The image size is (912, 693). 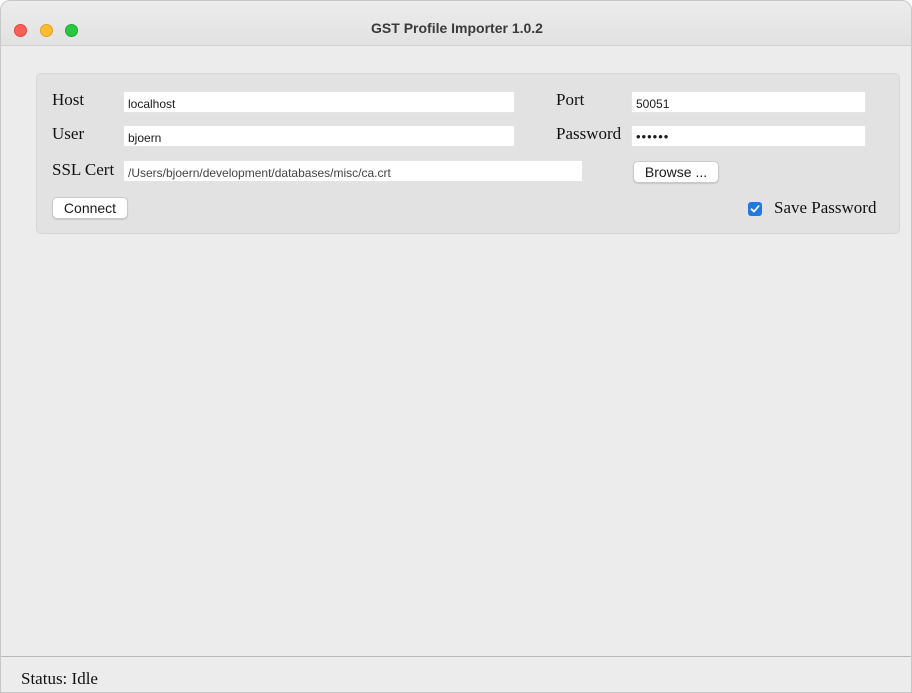 I want to click on user-label: User, so click(x=68, y=133).